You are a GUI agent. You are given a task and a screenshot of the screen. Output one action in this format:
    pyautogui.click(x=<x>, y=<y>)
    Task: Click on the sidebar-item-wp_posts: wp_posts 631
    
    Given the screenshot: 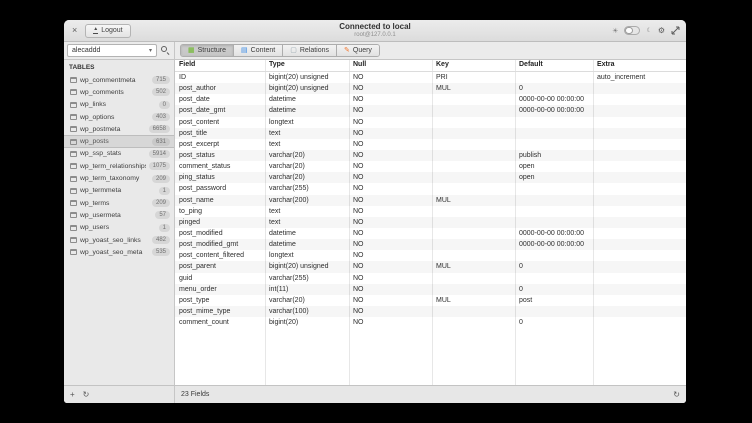 What is the action you would take?
    pyautogui.click(x=119, y=141)
    